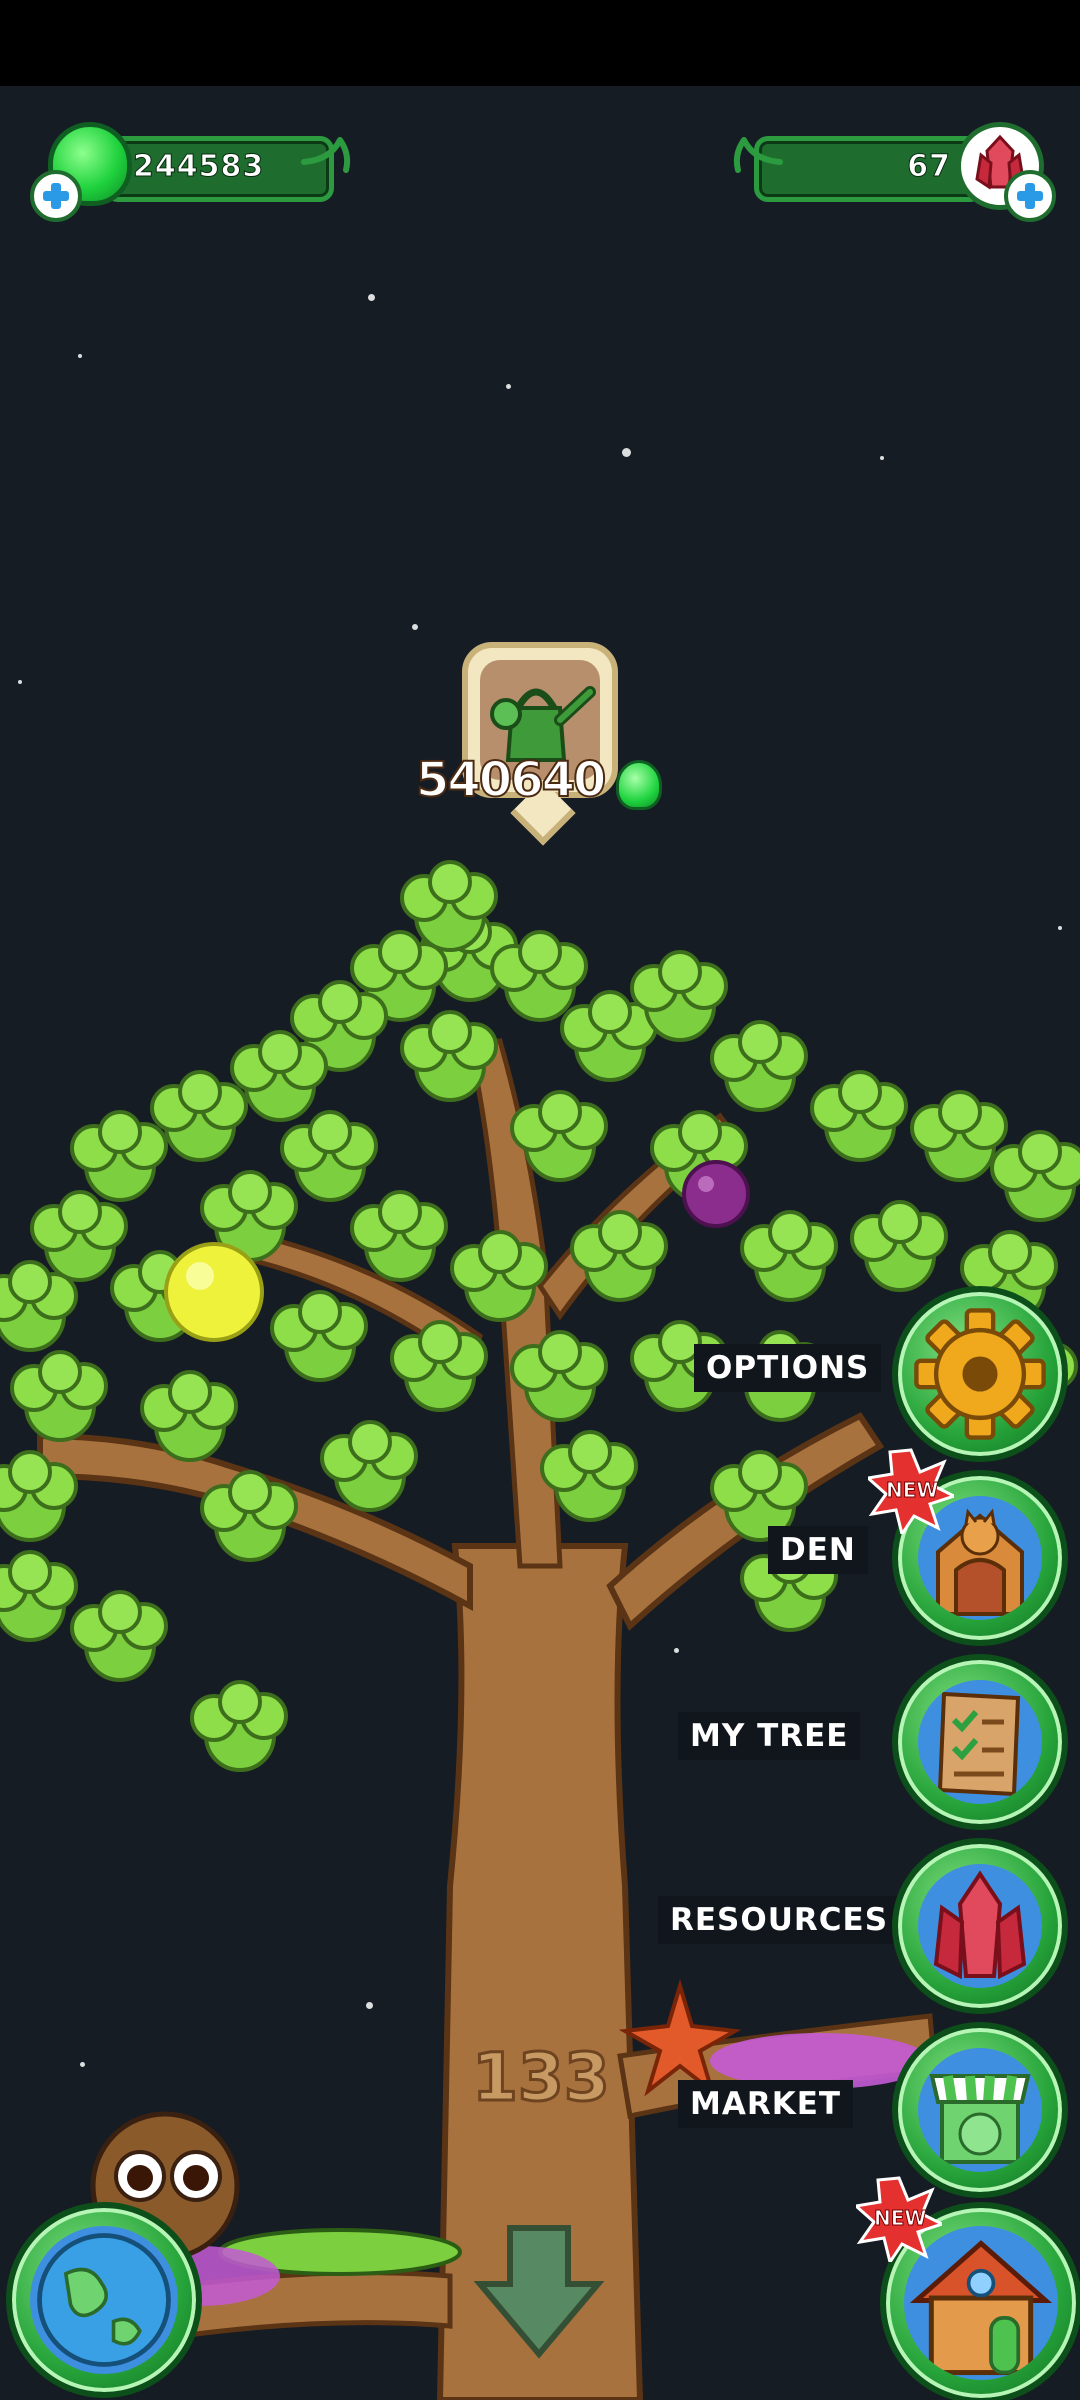 Image resolution: width=1080 pixels, height=2400 pixels. Describe the element at coordinates (511, 780) in the screenshot. I see `water-cost-value: 540640` at that location.